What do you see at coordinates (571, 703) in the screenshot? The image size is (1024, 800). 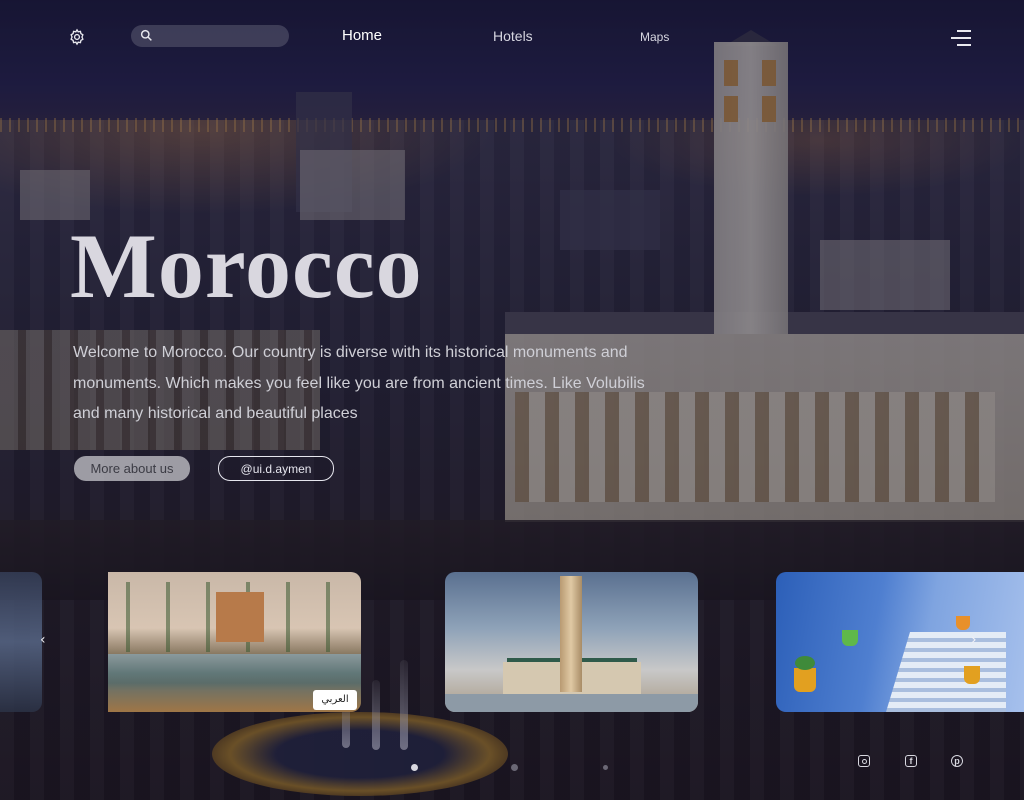 I see `sea-ground` at bounding box center [571, 703].